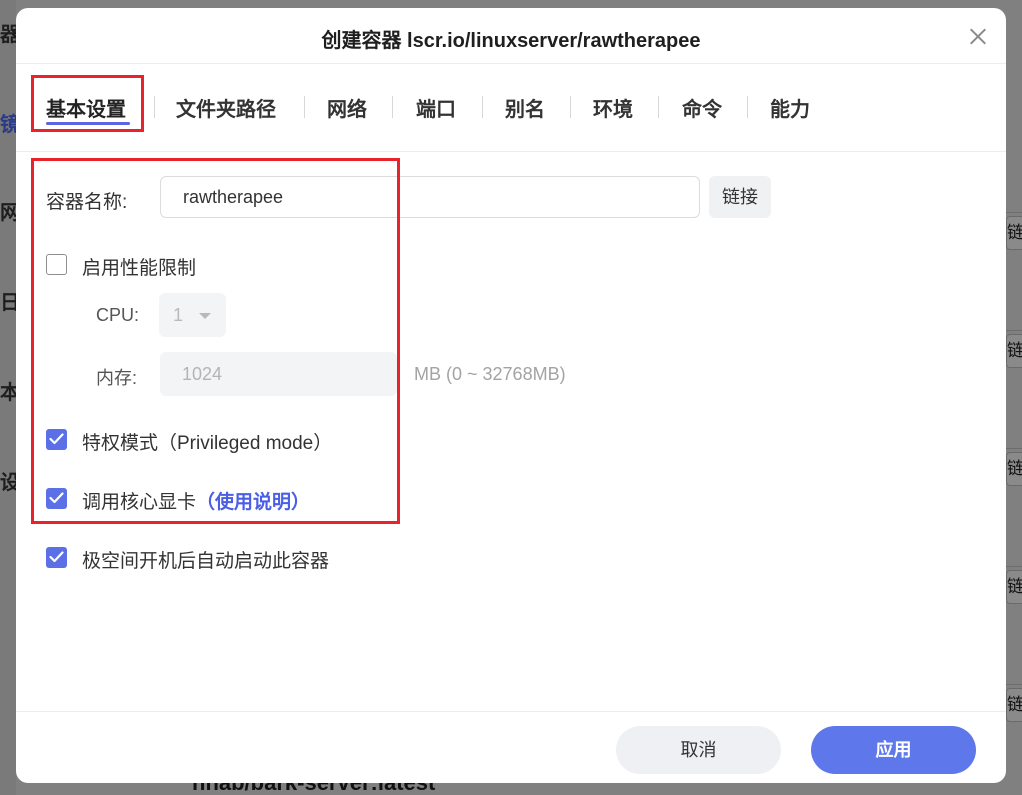 The height and width of the screenshot is (795, 1022). I want to click on dialog-header: 创建容器 lscr.io/linuxserver/rawtherapee, so click(511, 36).